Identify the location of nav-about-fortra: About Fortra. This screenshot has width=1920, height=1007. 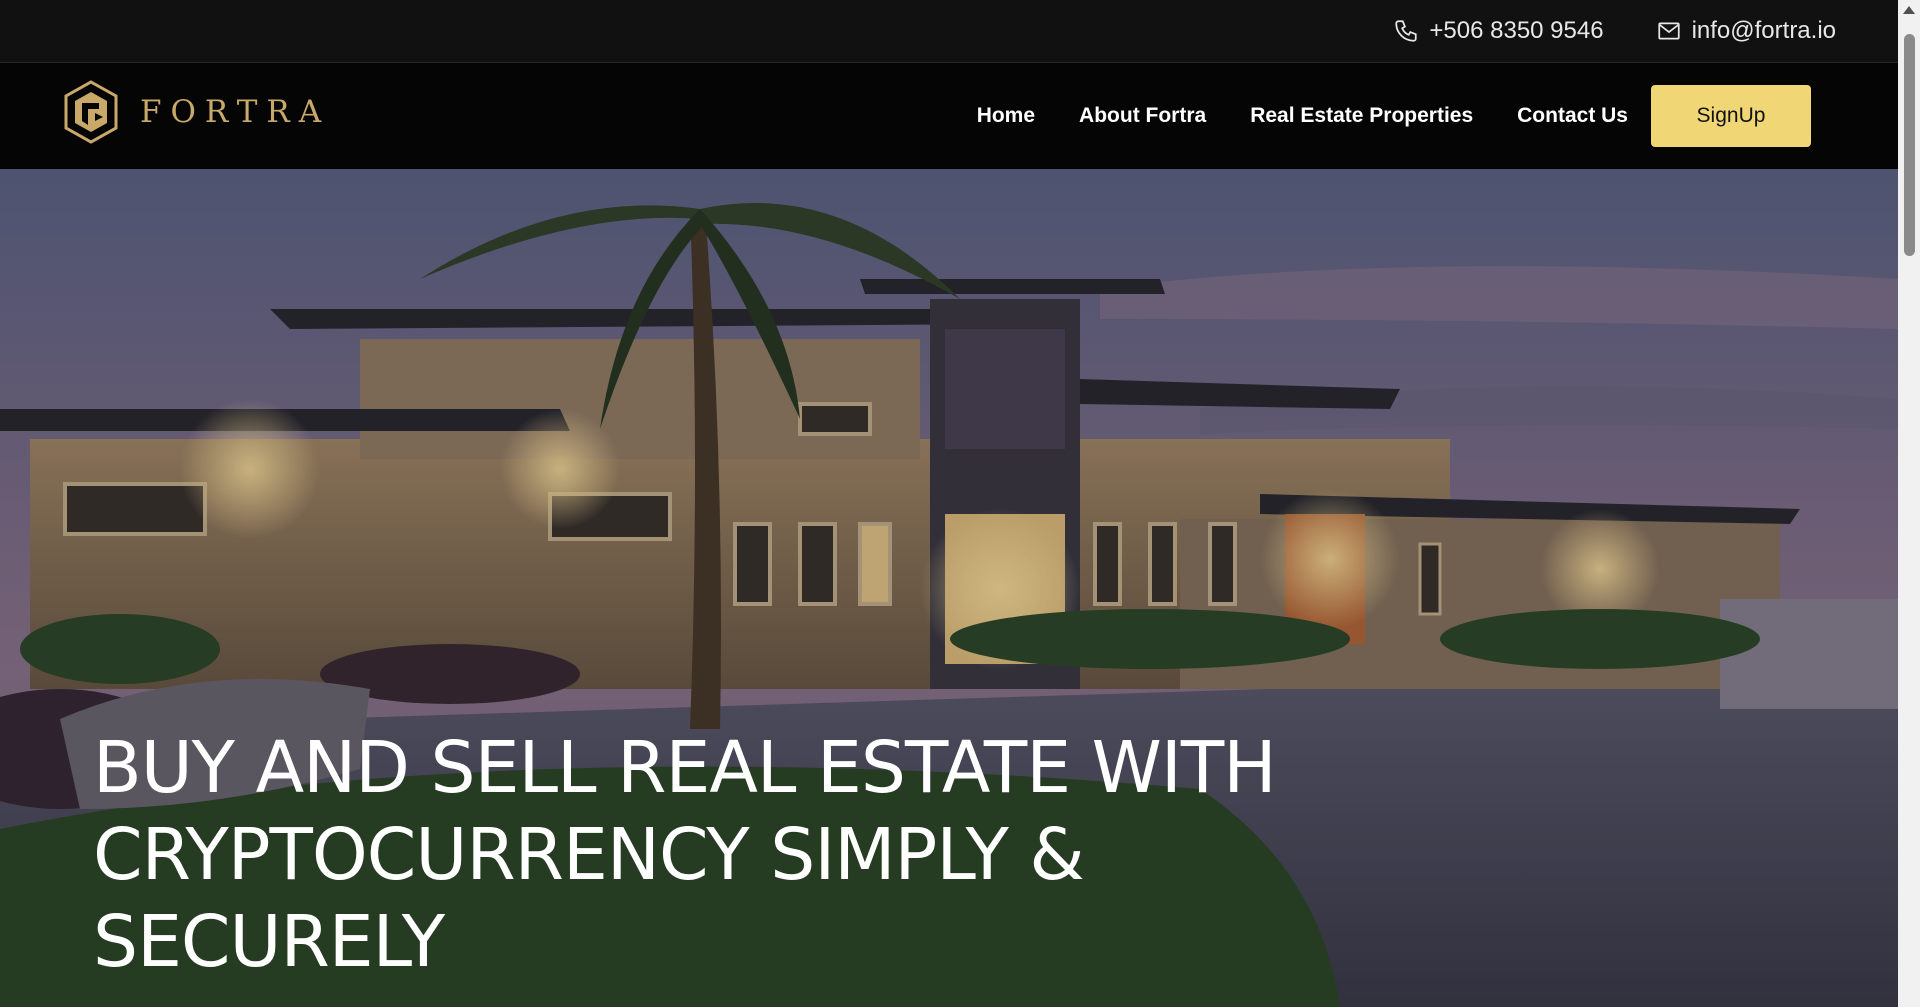
(1142, 116).